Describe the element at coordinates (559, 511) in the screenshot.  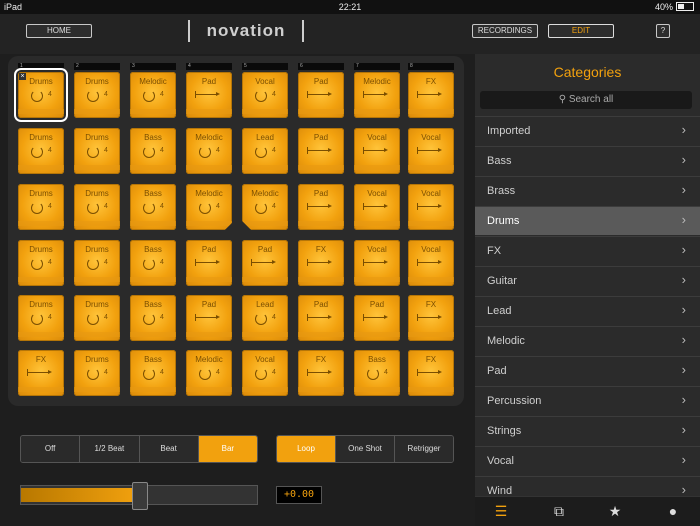
I see `layers-icon: ⧉` at that location.